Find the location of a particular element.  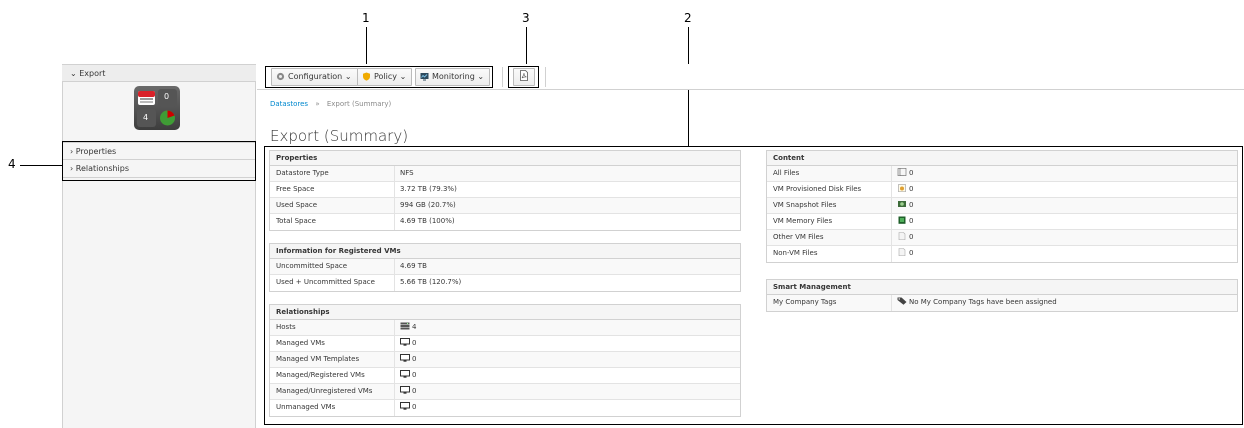

file-icon is located at coordinates (903, 236).